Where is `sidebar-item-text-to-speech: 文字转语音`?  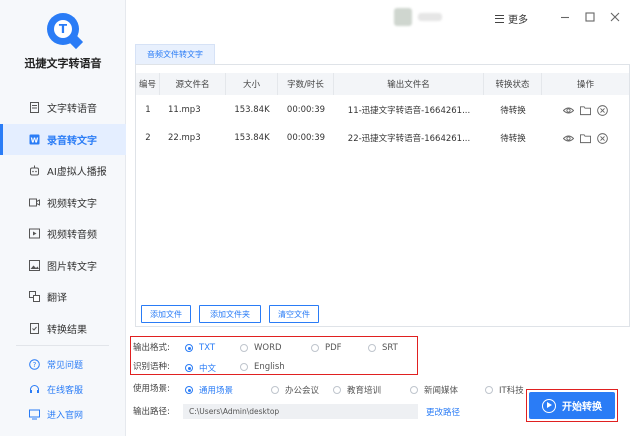
sidebar-item-text-to-speech: 文字转语音 is located at coordinates (63, 108).